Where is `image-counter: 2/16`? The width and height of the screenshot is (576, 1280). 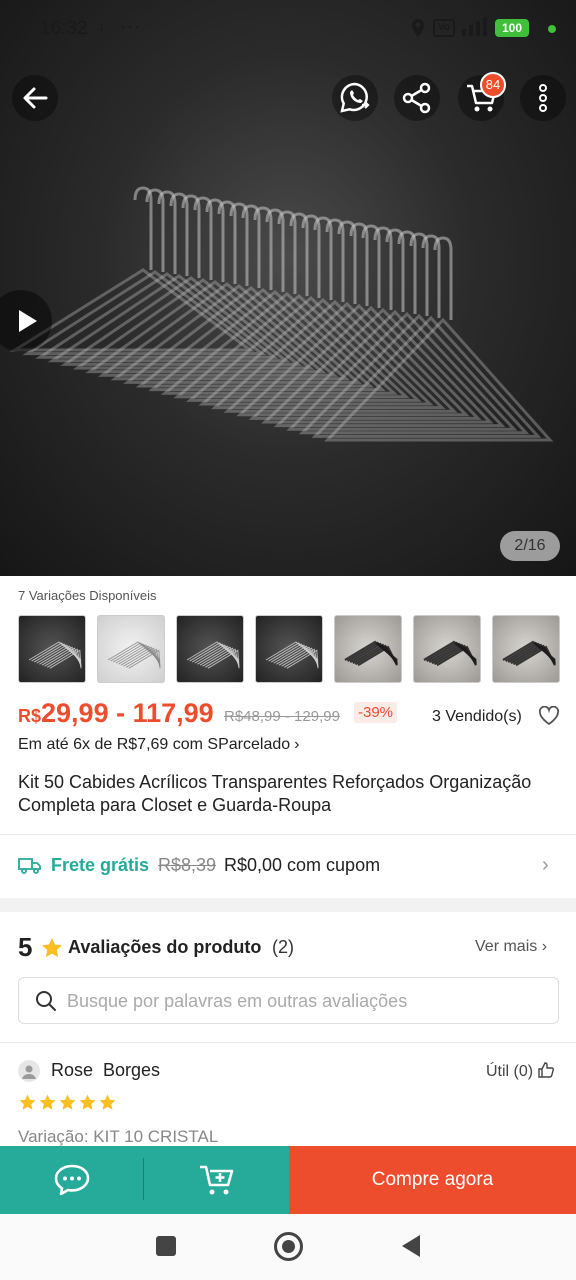 image-counter: 2/16 is located at coordinates (530, 546).